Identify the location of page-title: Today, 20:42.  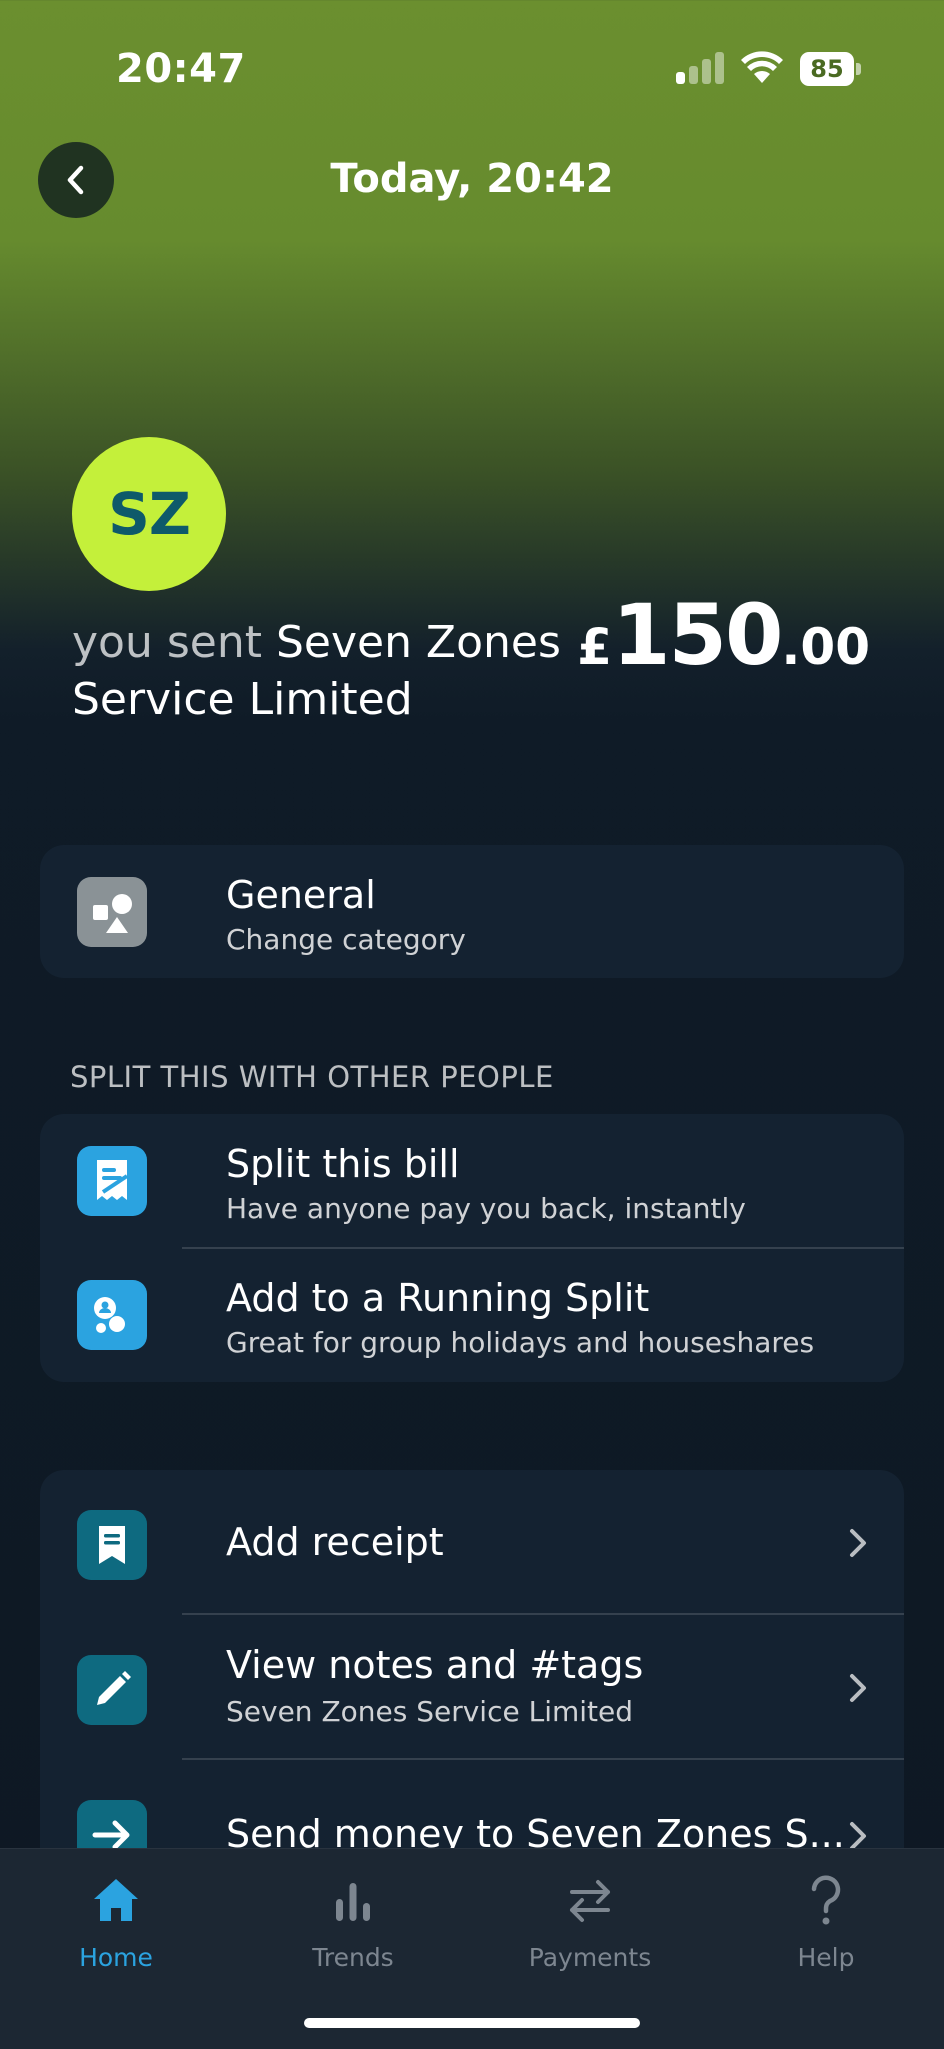
(472, 179).